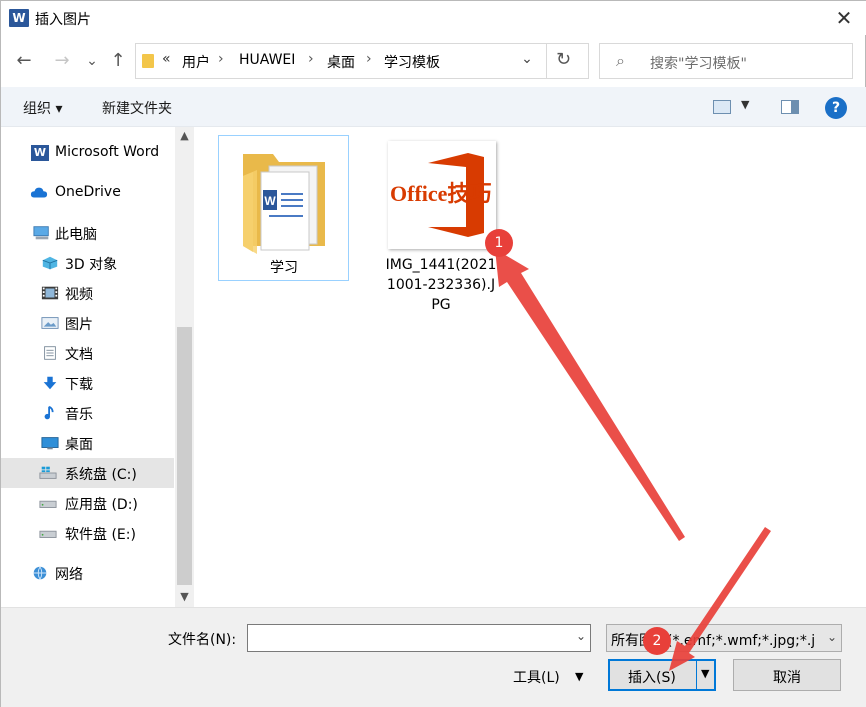 The width and height of the screenshot is (866, 707). I want to click on scroll-thumb, so click(184, 456).